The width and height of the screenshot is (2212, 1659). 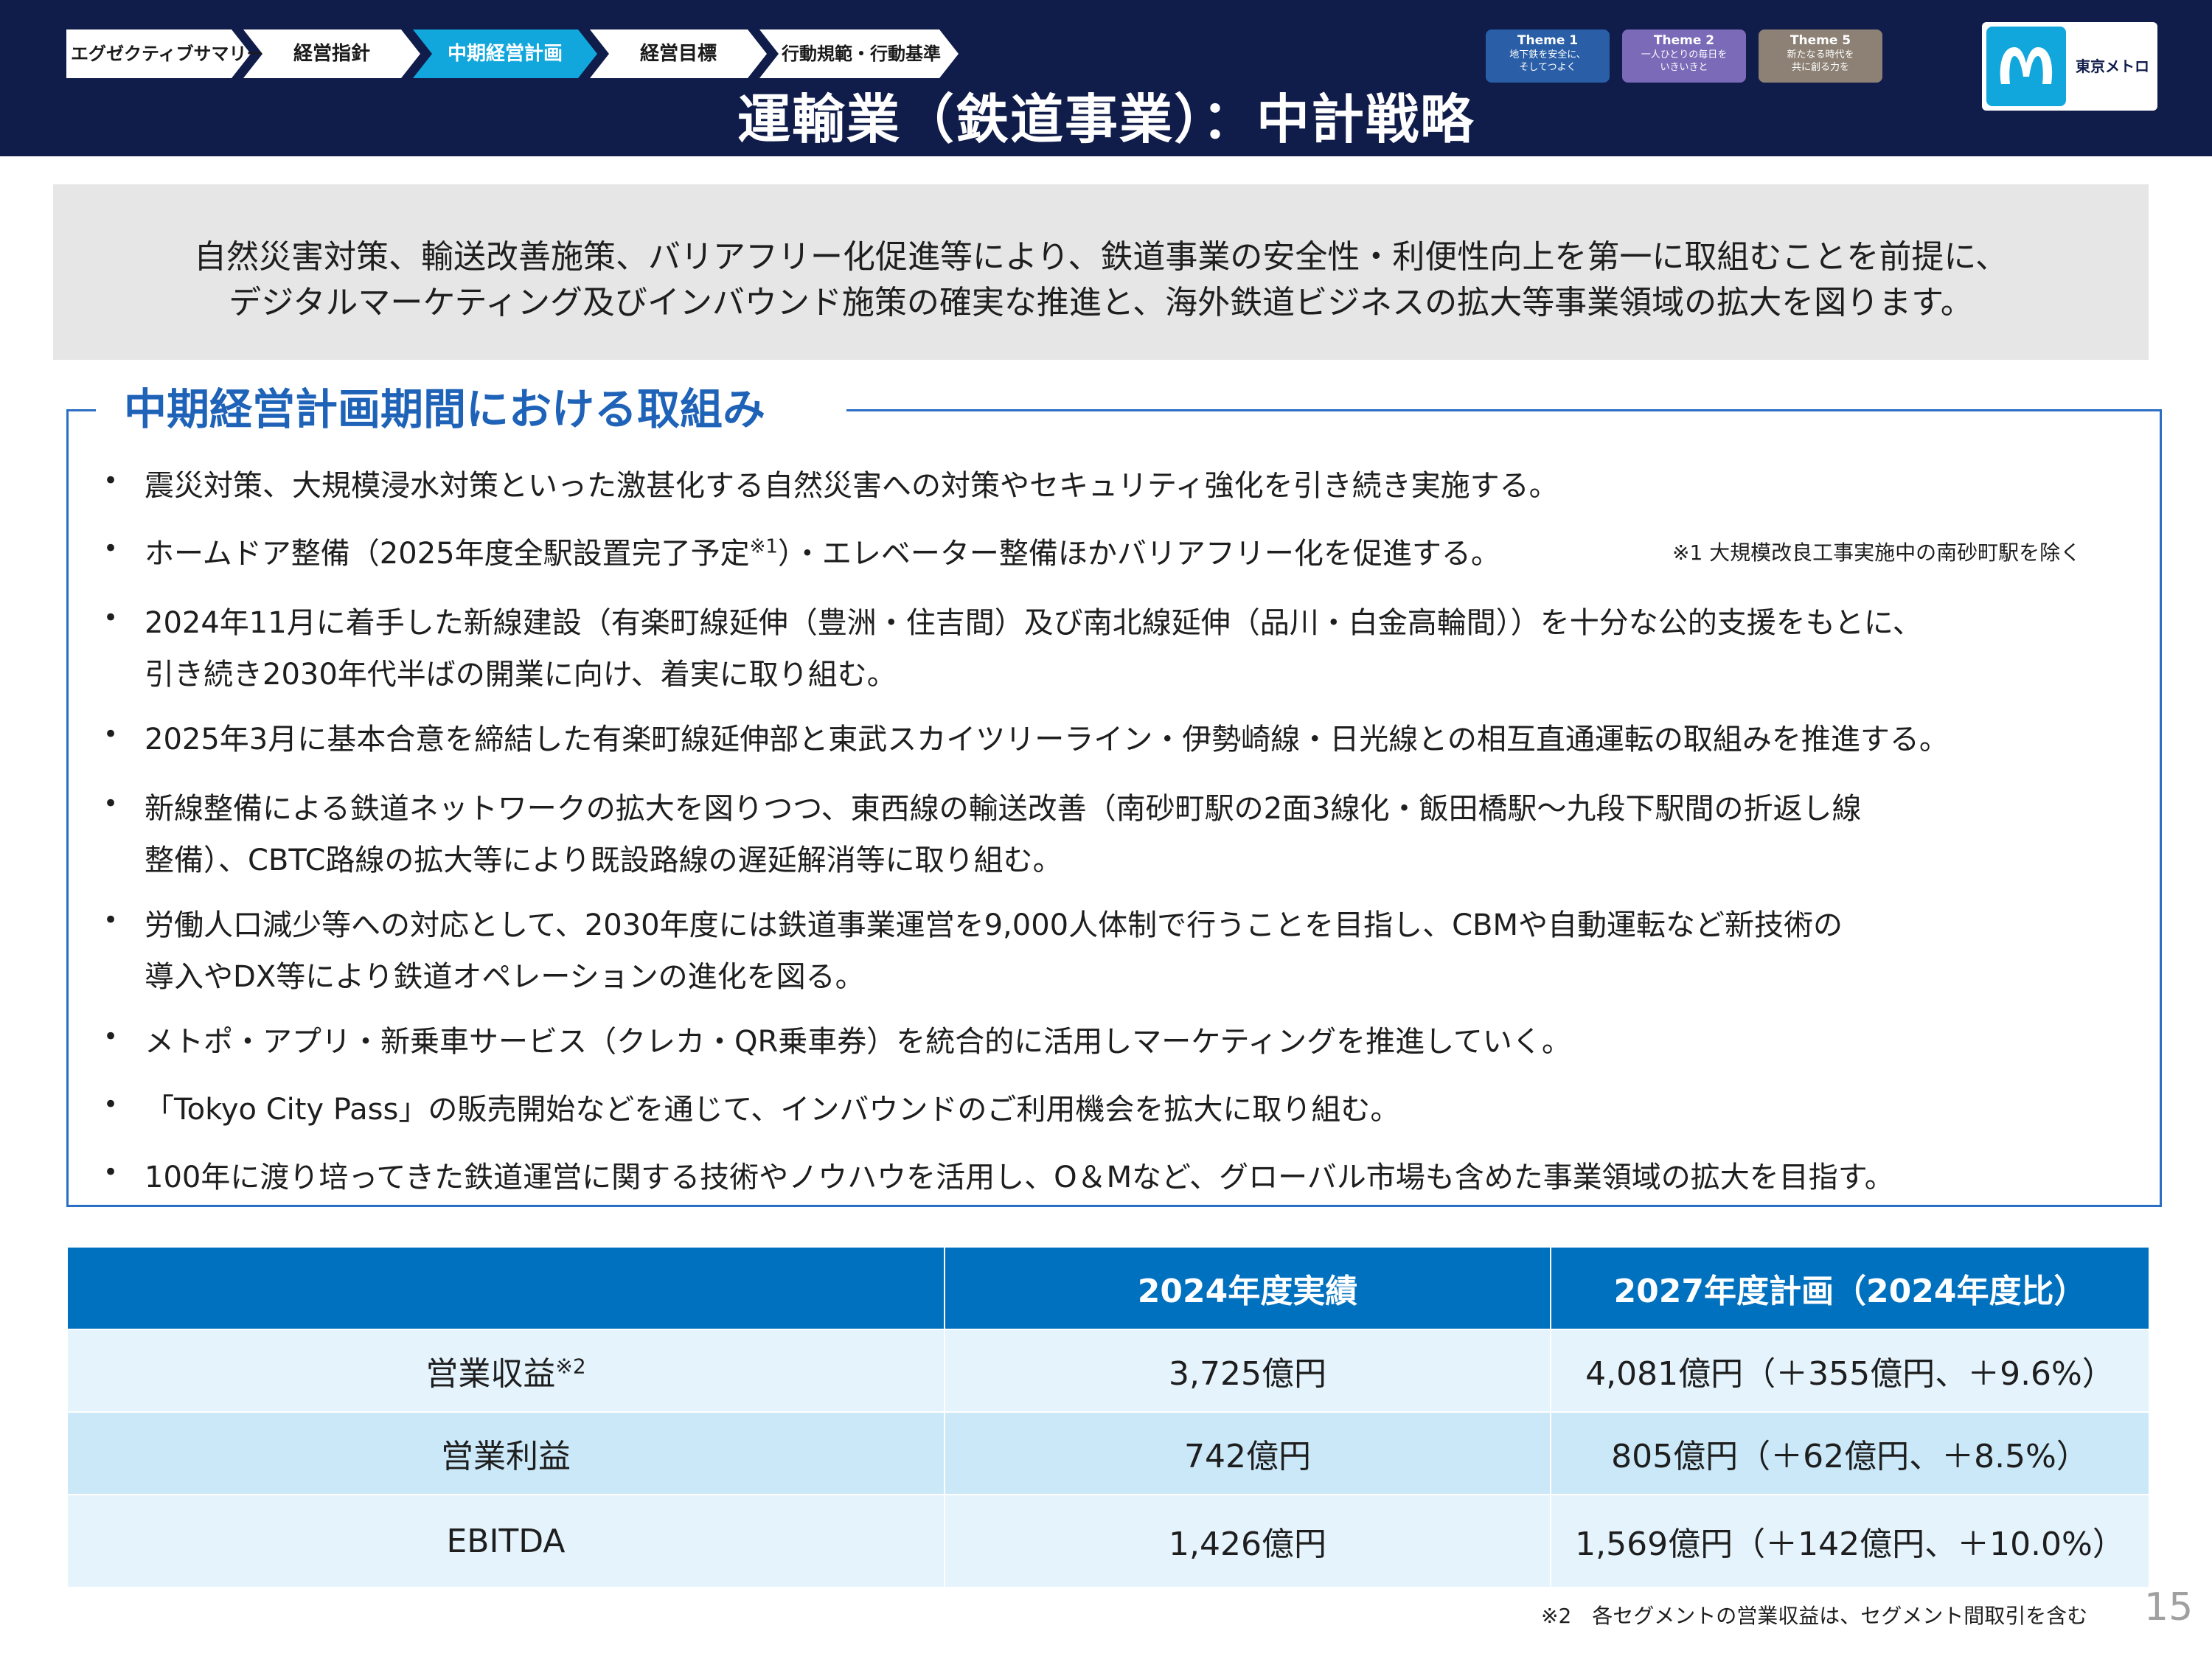 What do you see at coordinates (1684, 40) in the screenshot?
I see `theme-name: Theme 2` at bounding box center [1684, 40].